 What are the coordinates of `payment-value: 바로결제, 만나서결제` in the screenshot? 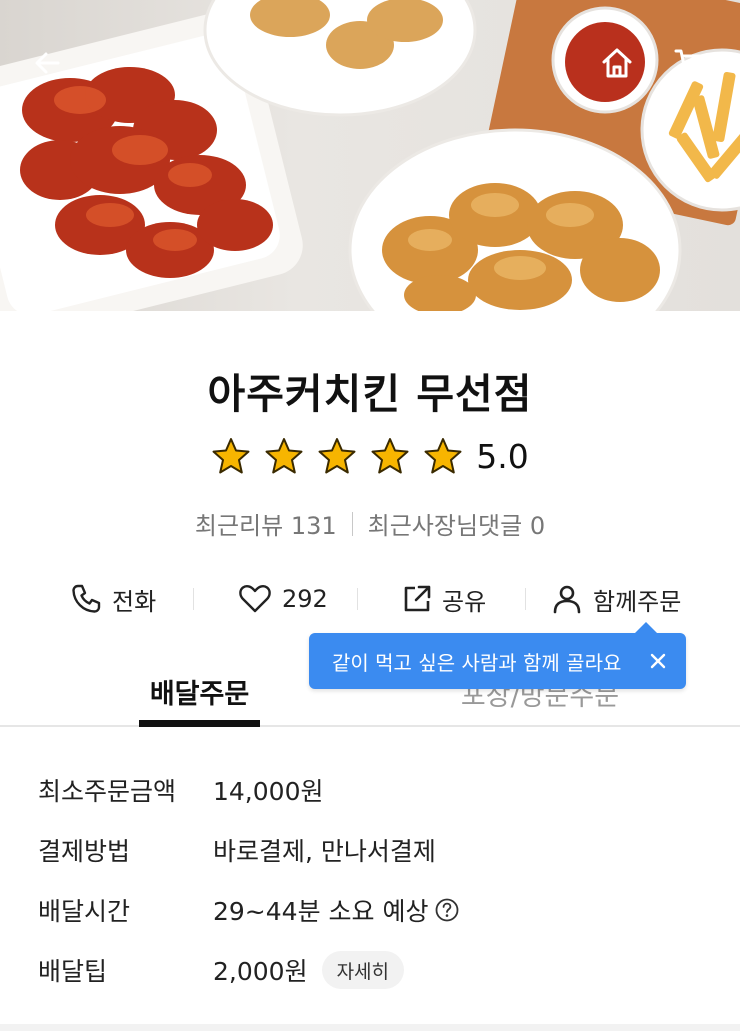 It's located at (324, 851).